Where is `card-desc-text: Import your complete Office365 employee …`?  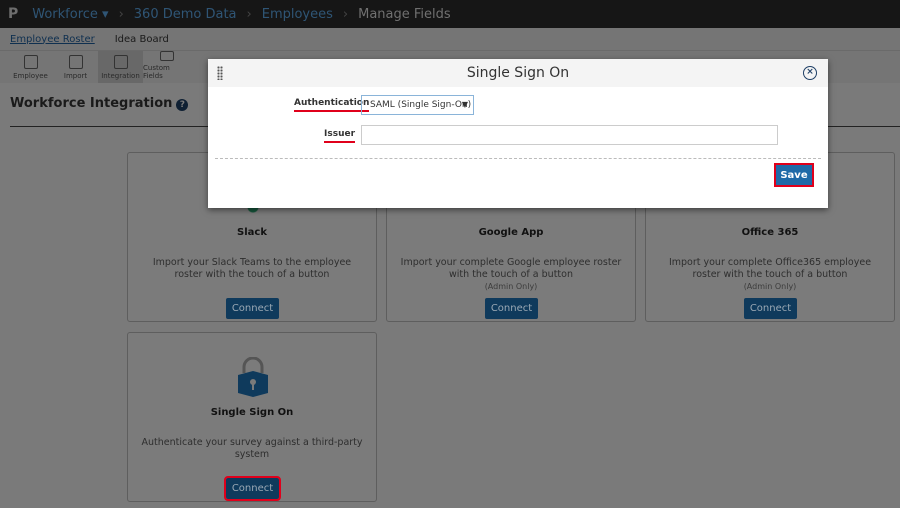 card-desc-text: Import your complete Office365 employee … is located at coordinates (770, 268).